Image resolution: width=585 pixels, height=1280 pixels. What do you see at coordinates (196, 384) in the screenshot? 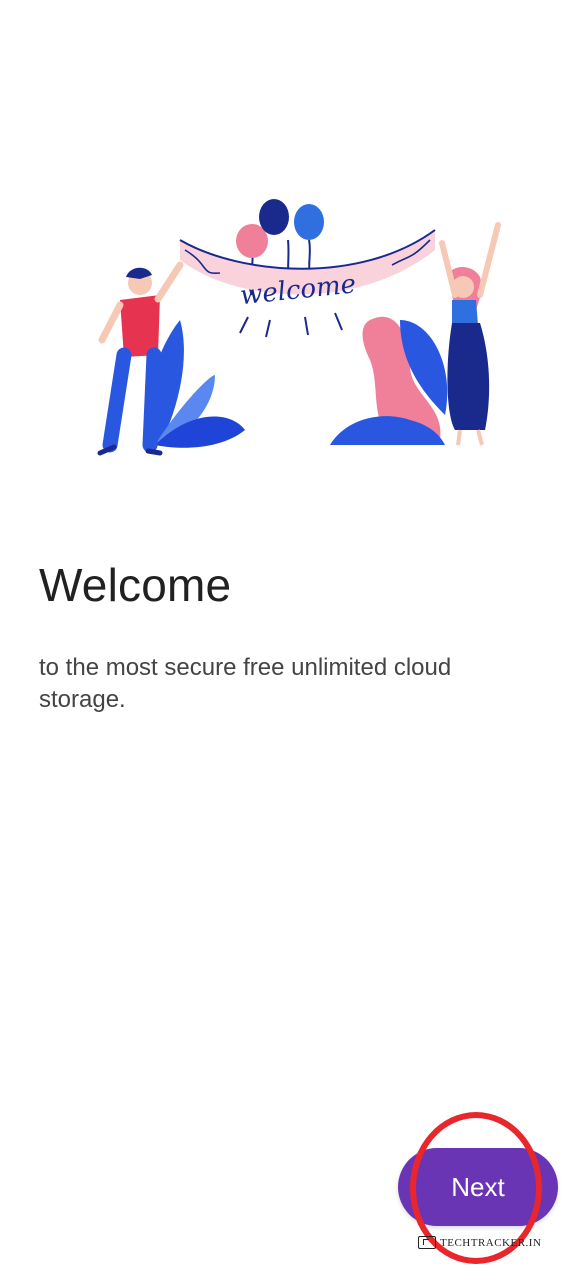
I see `left-plant` at bounding box center [196, 384].